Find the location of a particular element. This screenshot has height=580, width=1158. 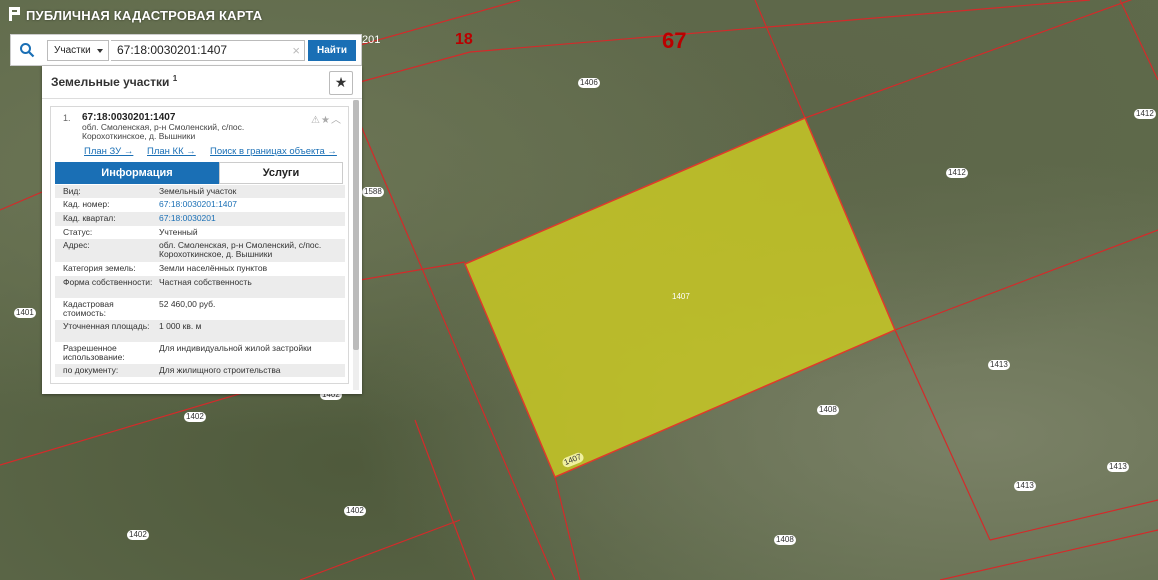

info-value: Для индивидуальной жилой застройки is located at coordinates (235, 348).